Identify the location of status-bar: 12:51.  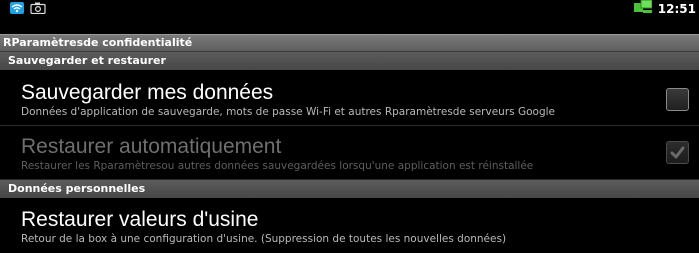
(349, 8).